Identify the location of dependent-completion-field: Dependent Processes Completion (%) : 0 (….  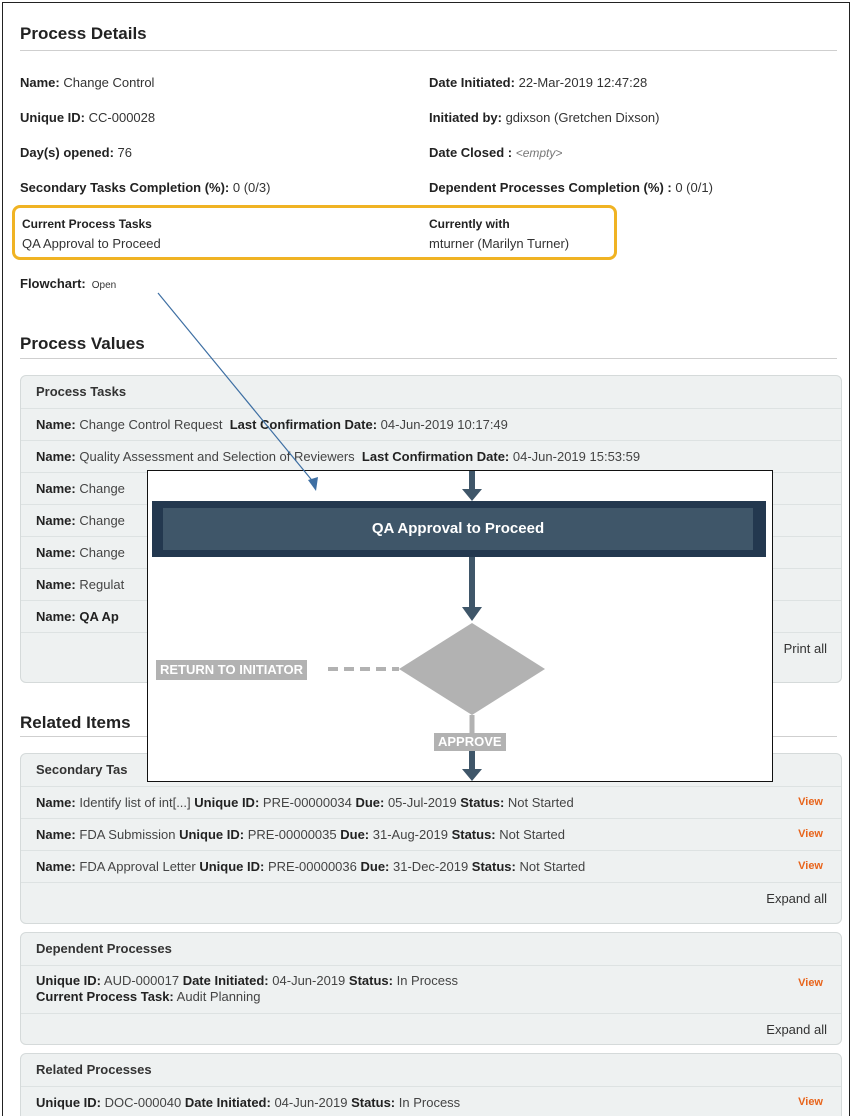
(571, 187).